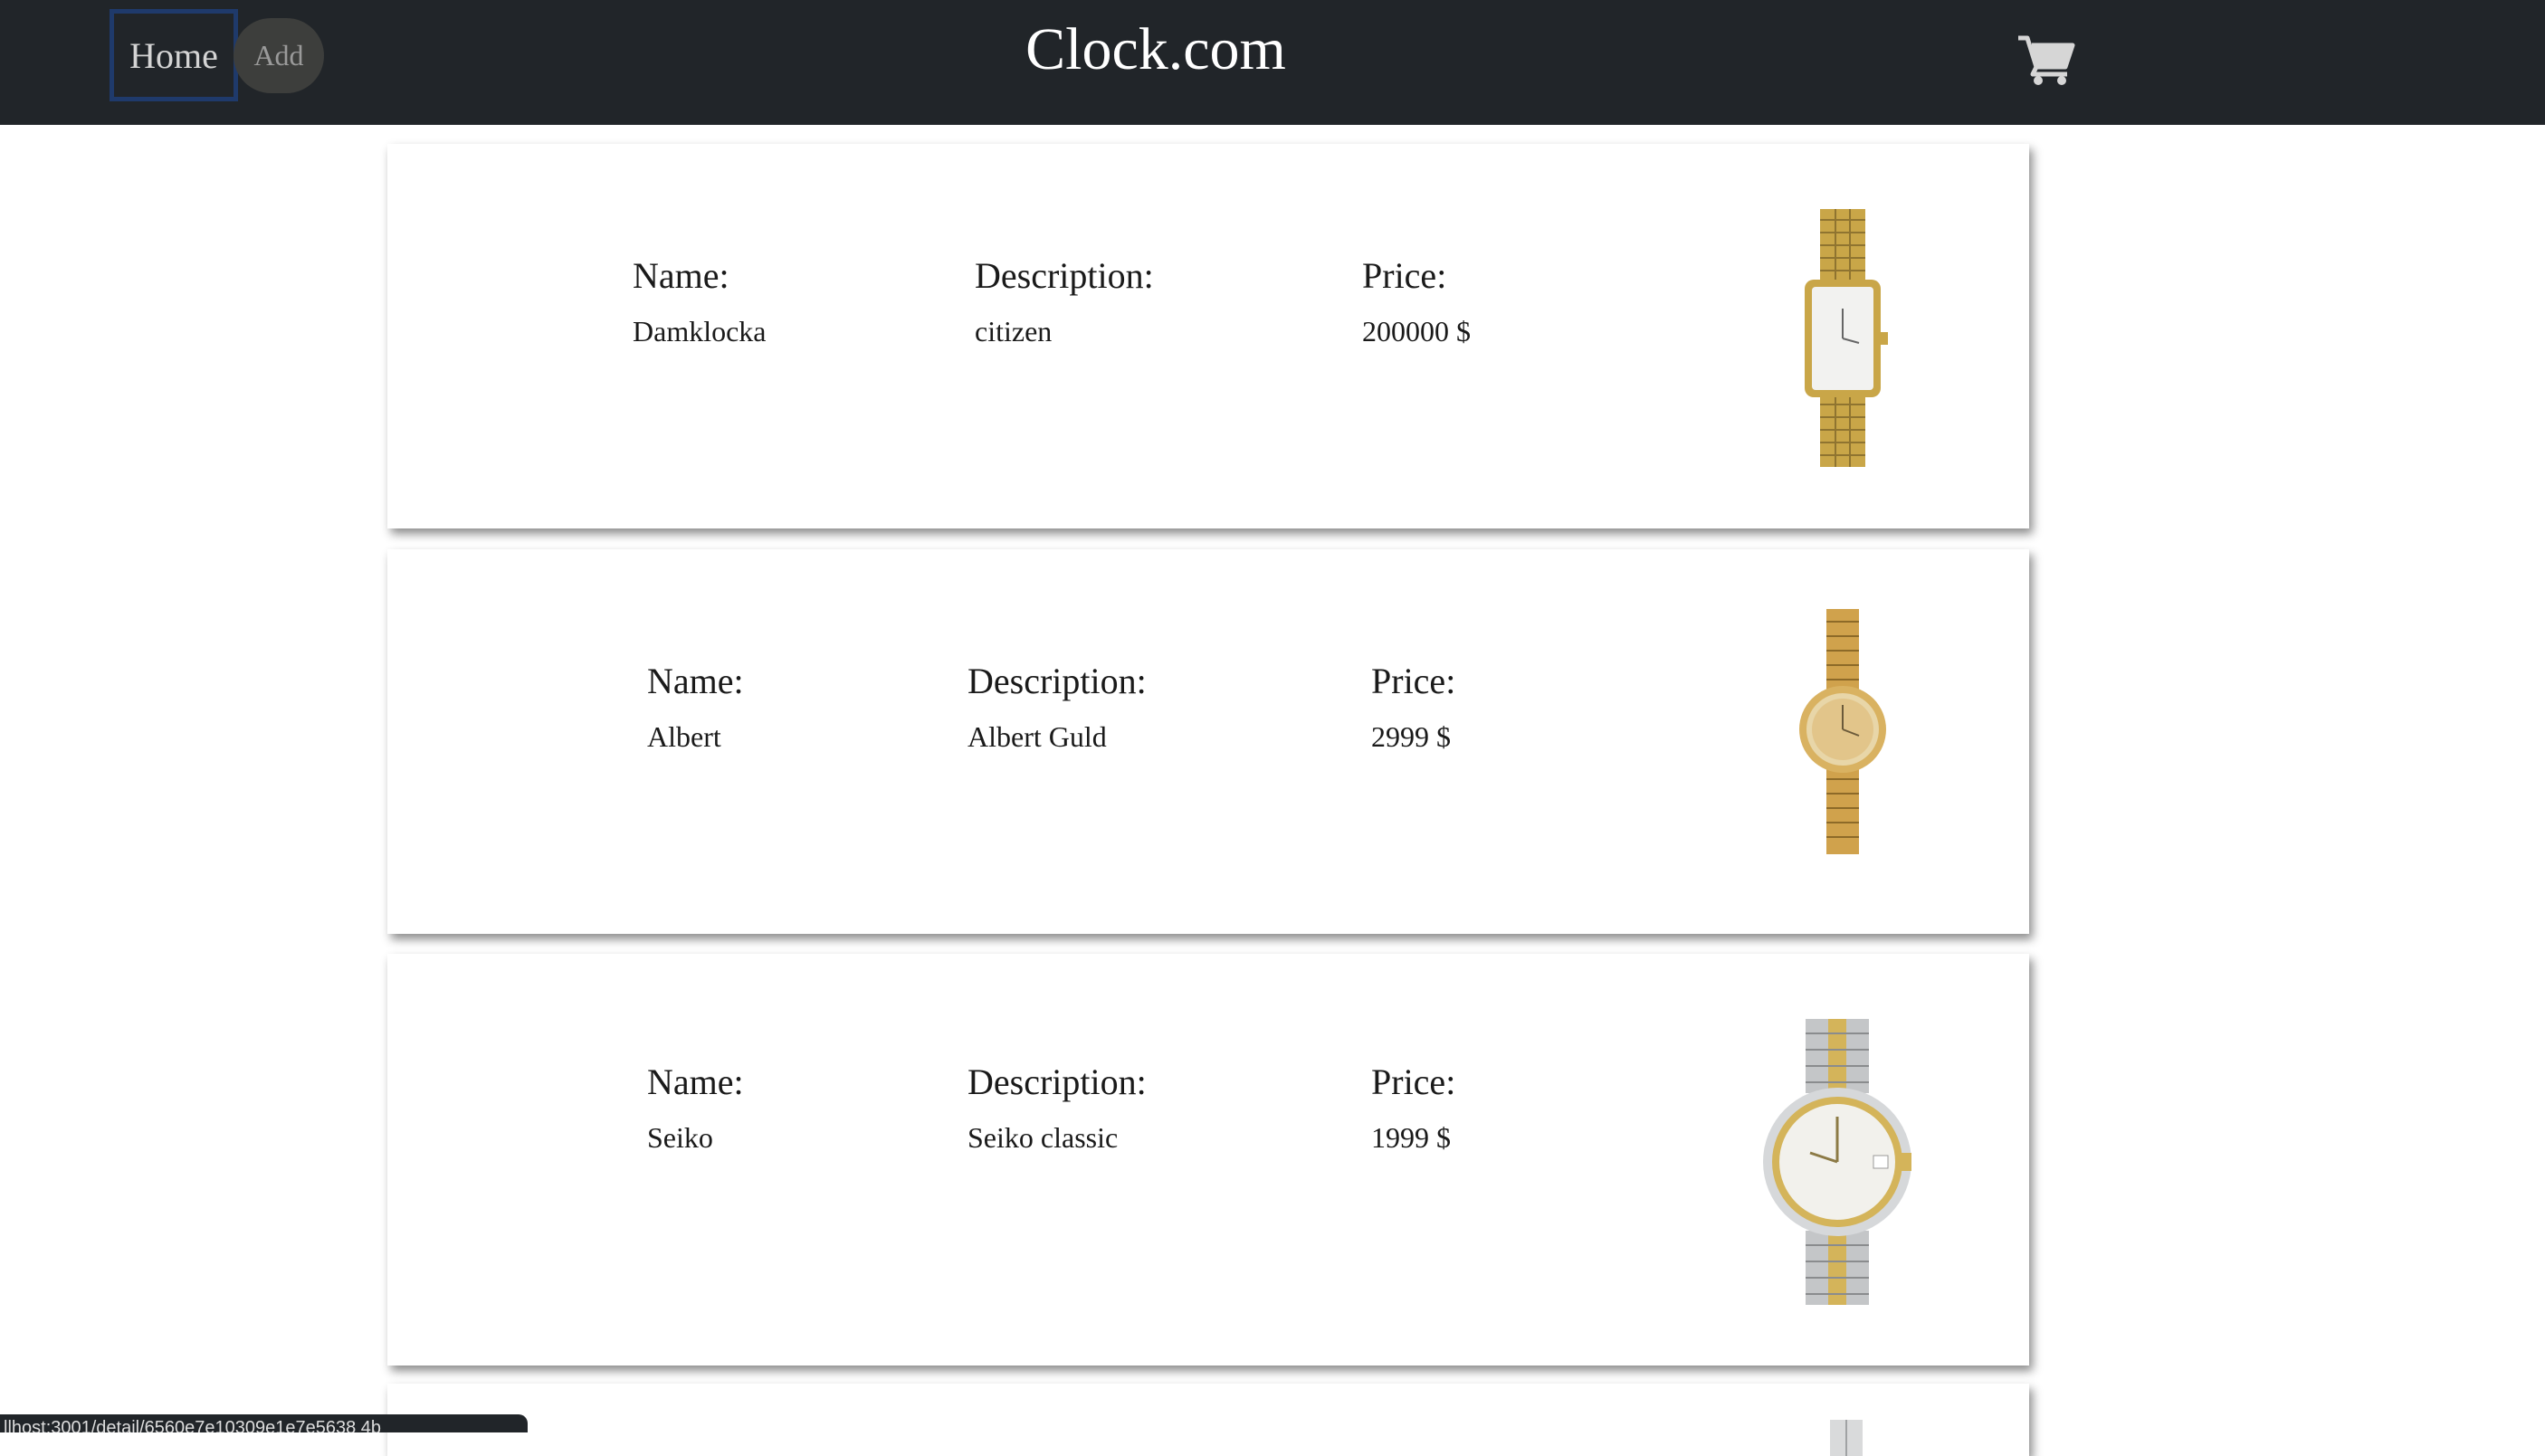 This screenshot has width=2545, height=1456. I want to click on product-name: Damklocka, so click(700, 331).